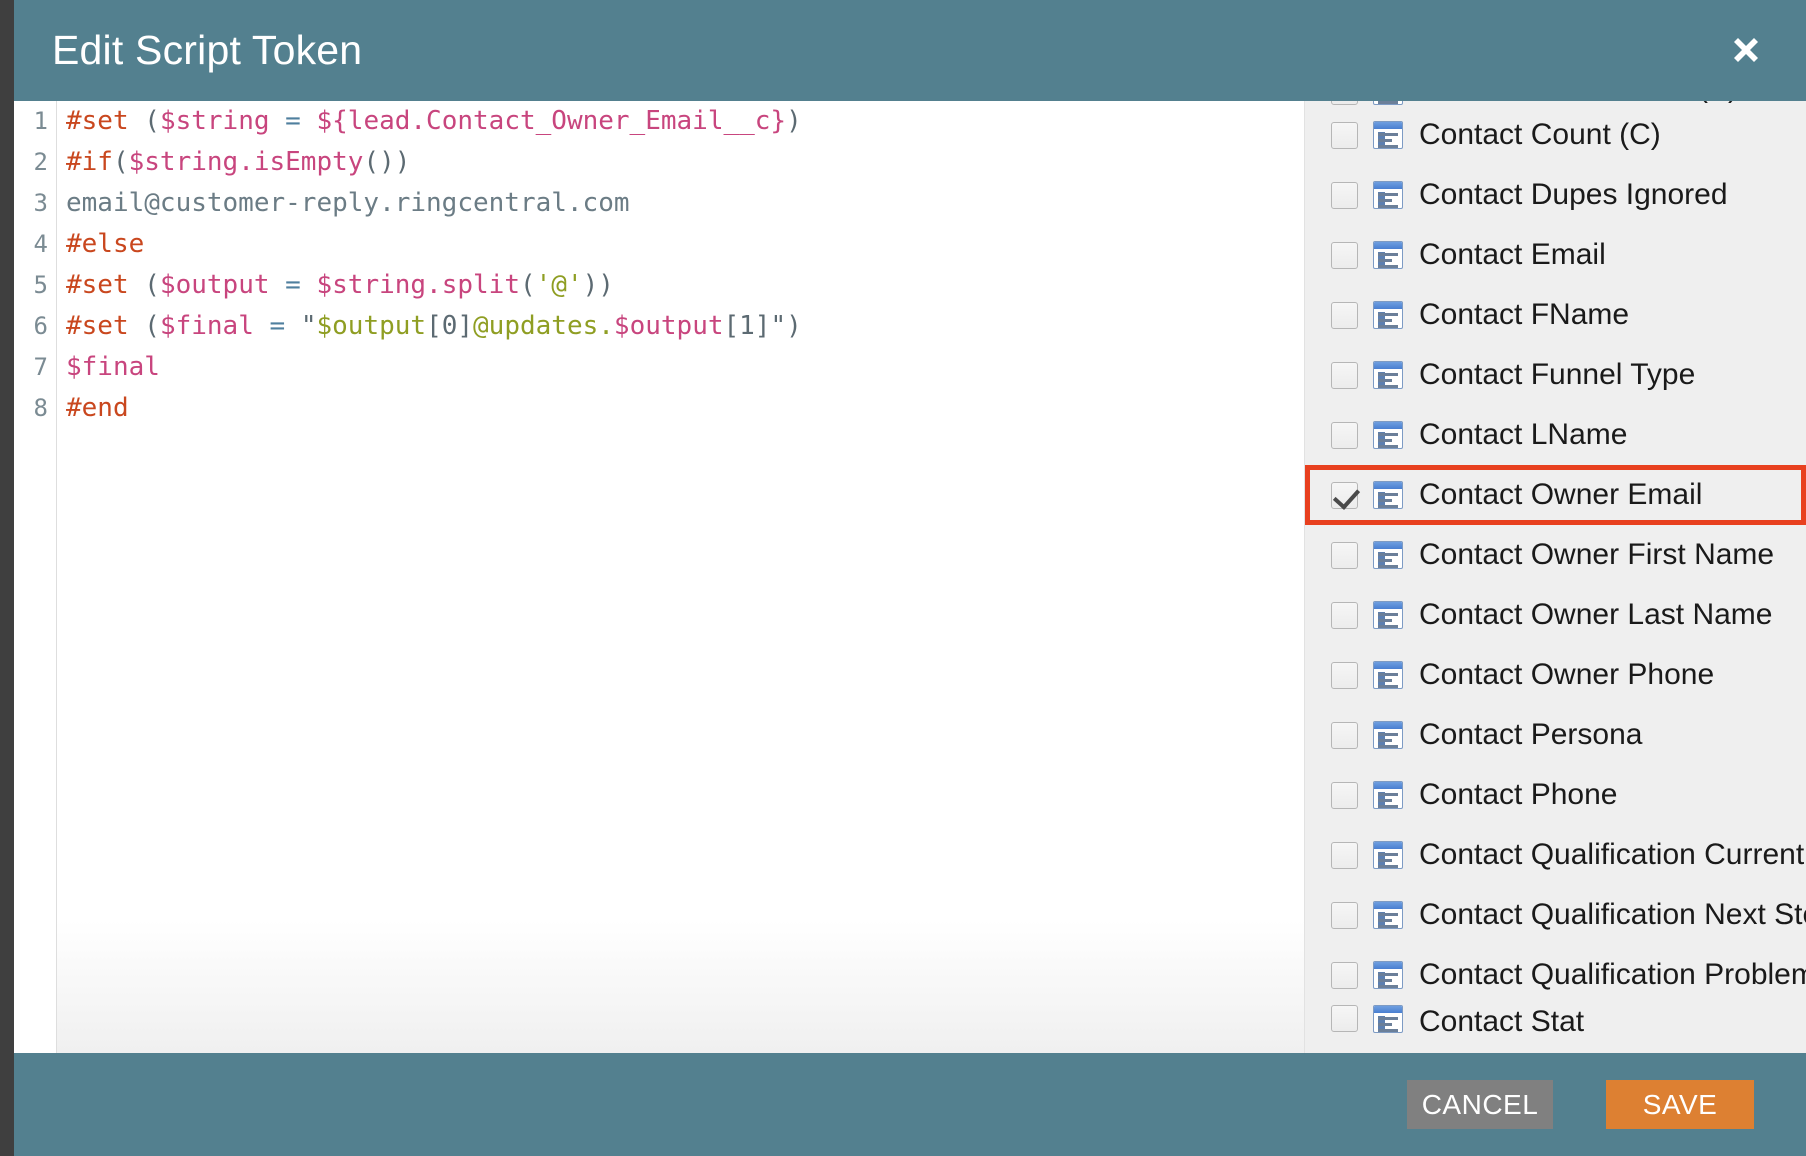  I want to click on field-list-item: Contact Persona, so click(1555, 735).